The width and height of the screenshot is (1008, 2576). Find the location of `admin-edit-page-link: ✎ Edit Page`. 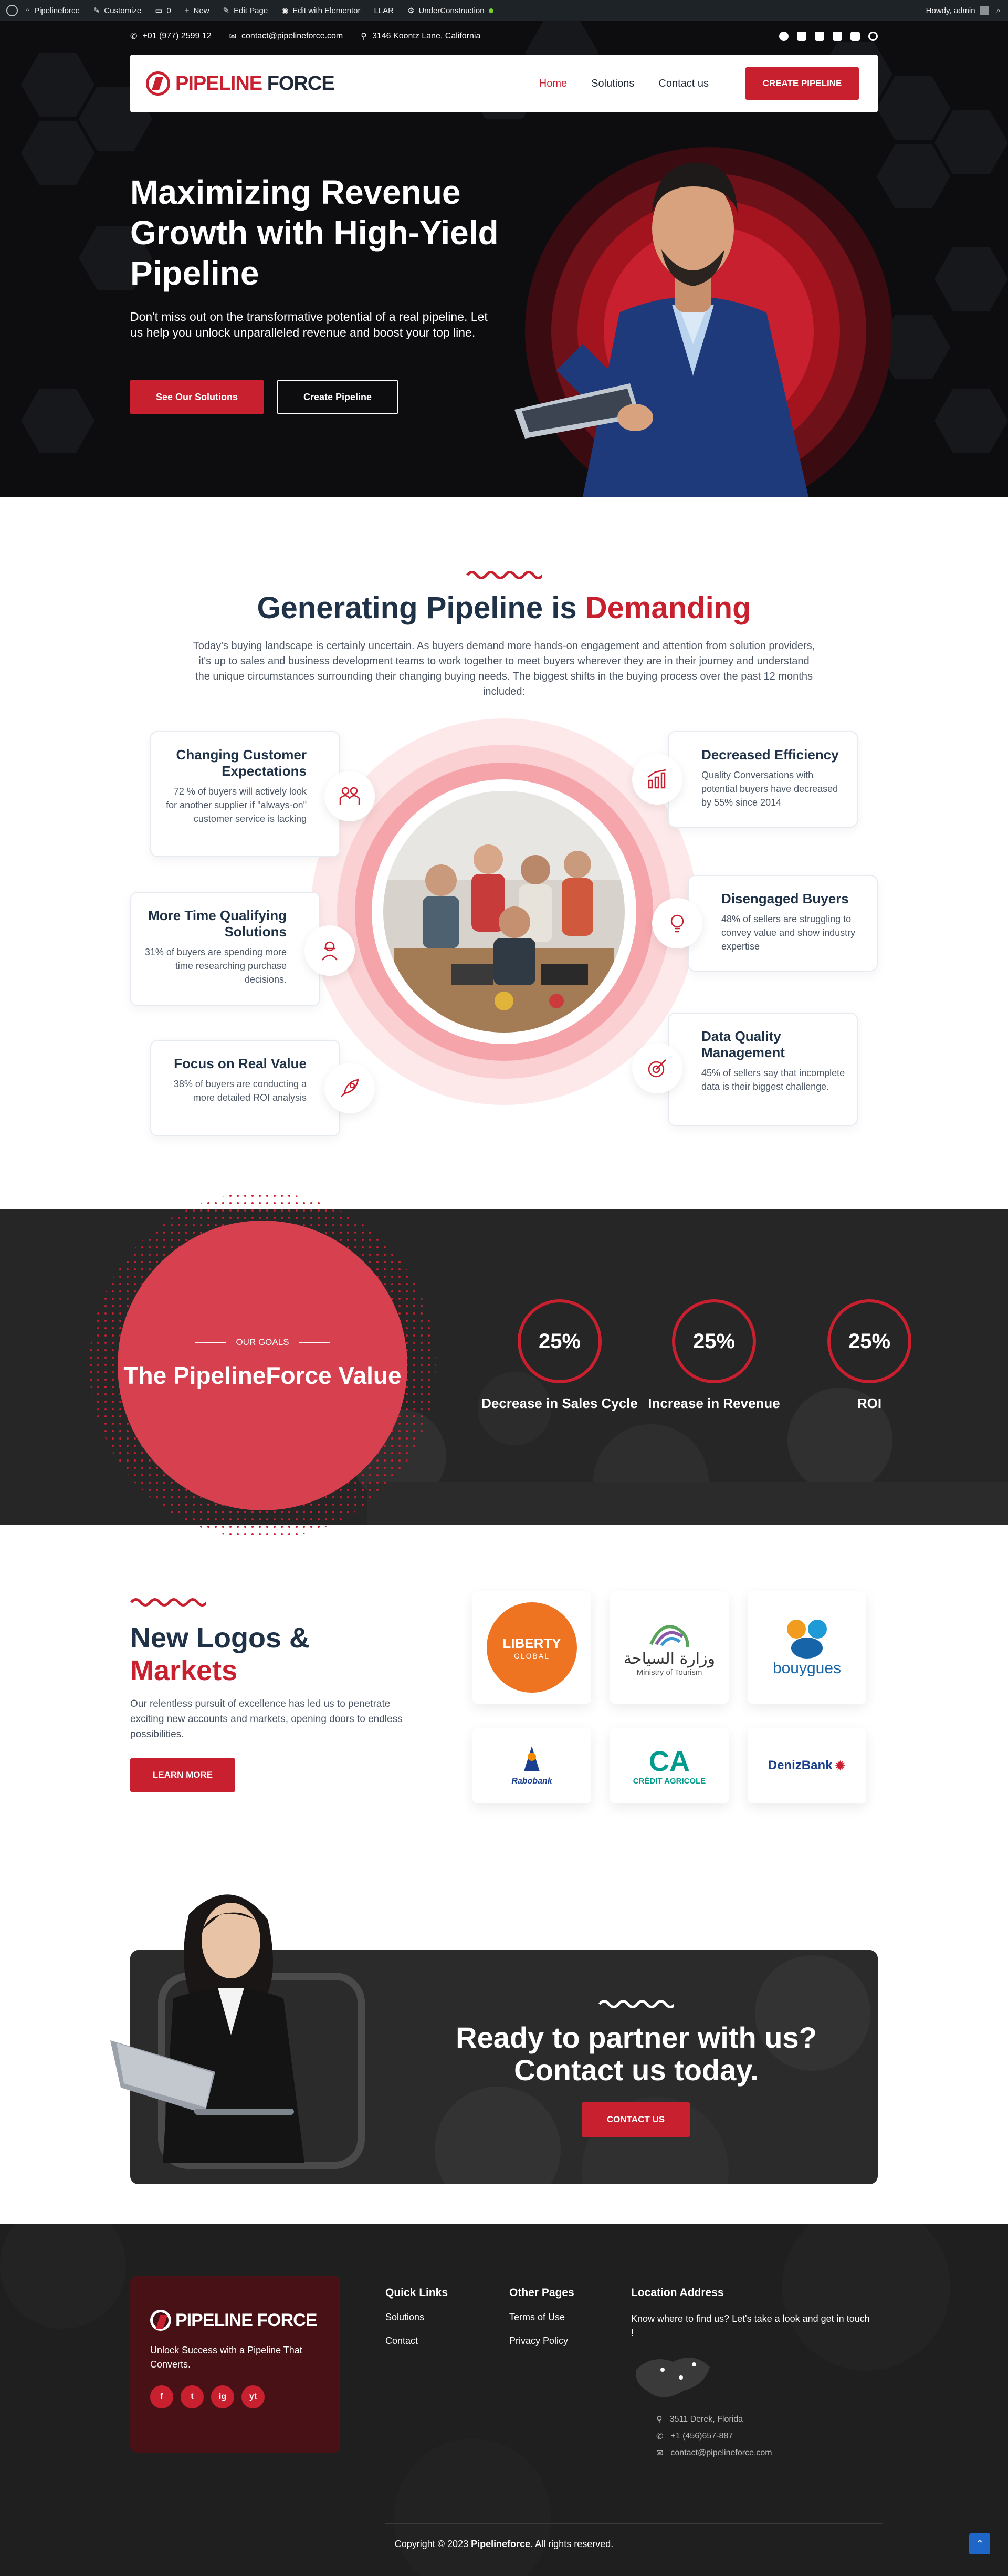

admin-edit-page-link: ✎ Edit Page is located at coordinates (245, 11).